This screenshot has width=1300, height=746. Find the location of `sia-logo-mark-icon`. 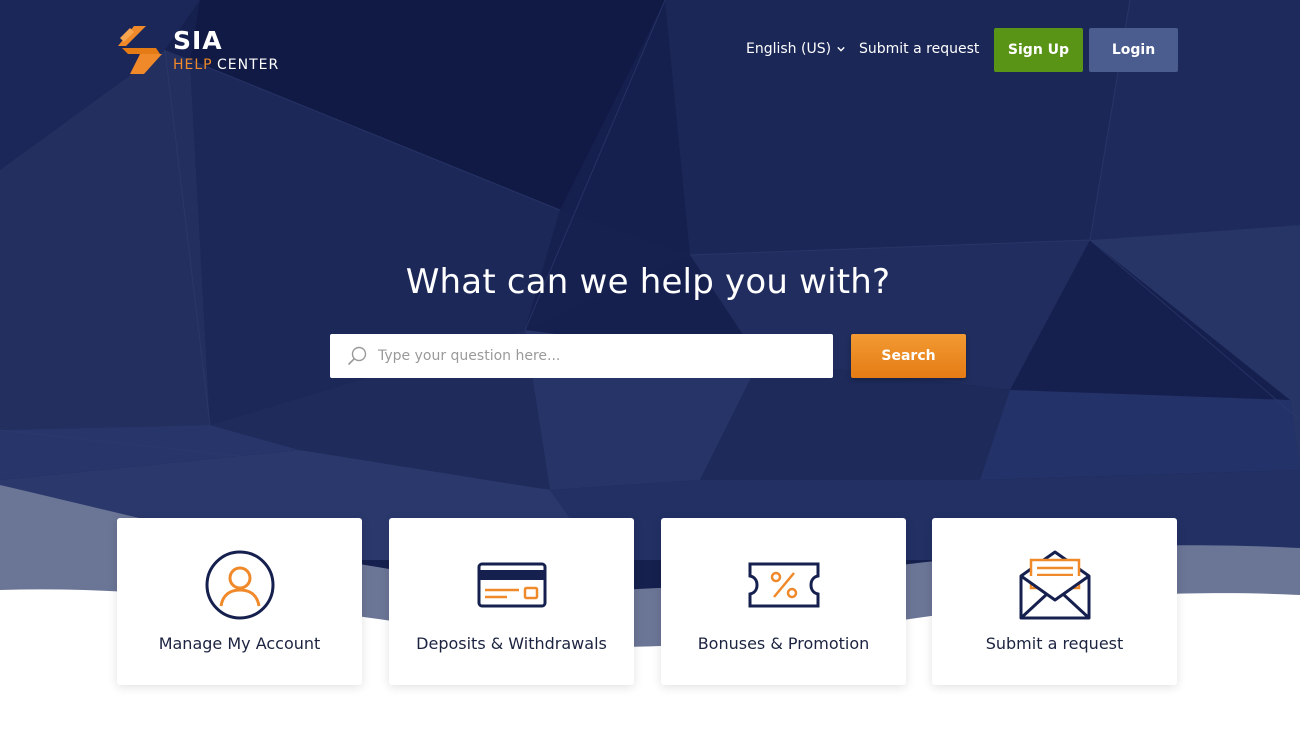

sia-logo-mark-icon is located at coordinates (140, 50).